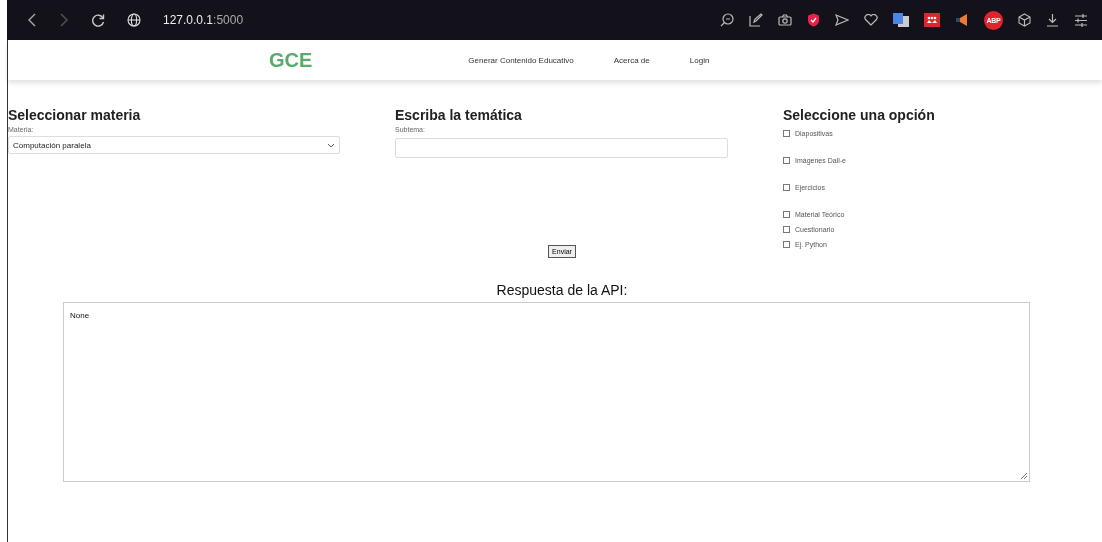  I want to click on zoom-out-icon, so click(727, 20).